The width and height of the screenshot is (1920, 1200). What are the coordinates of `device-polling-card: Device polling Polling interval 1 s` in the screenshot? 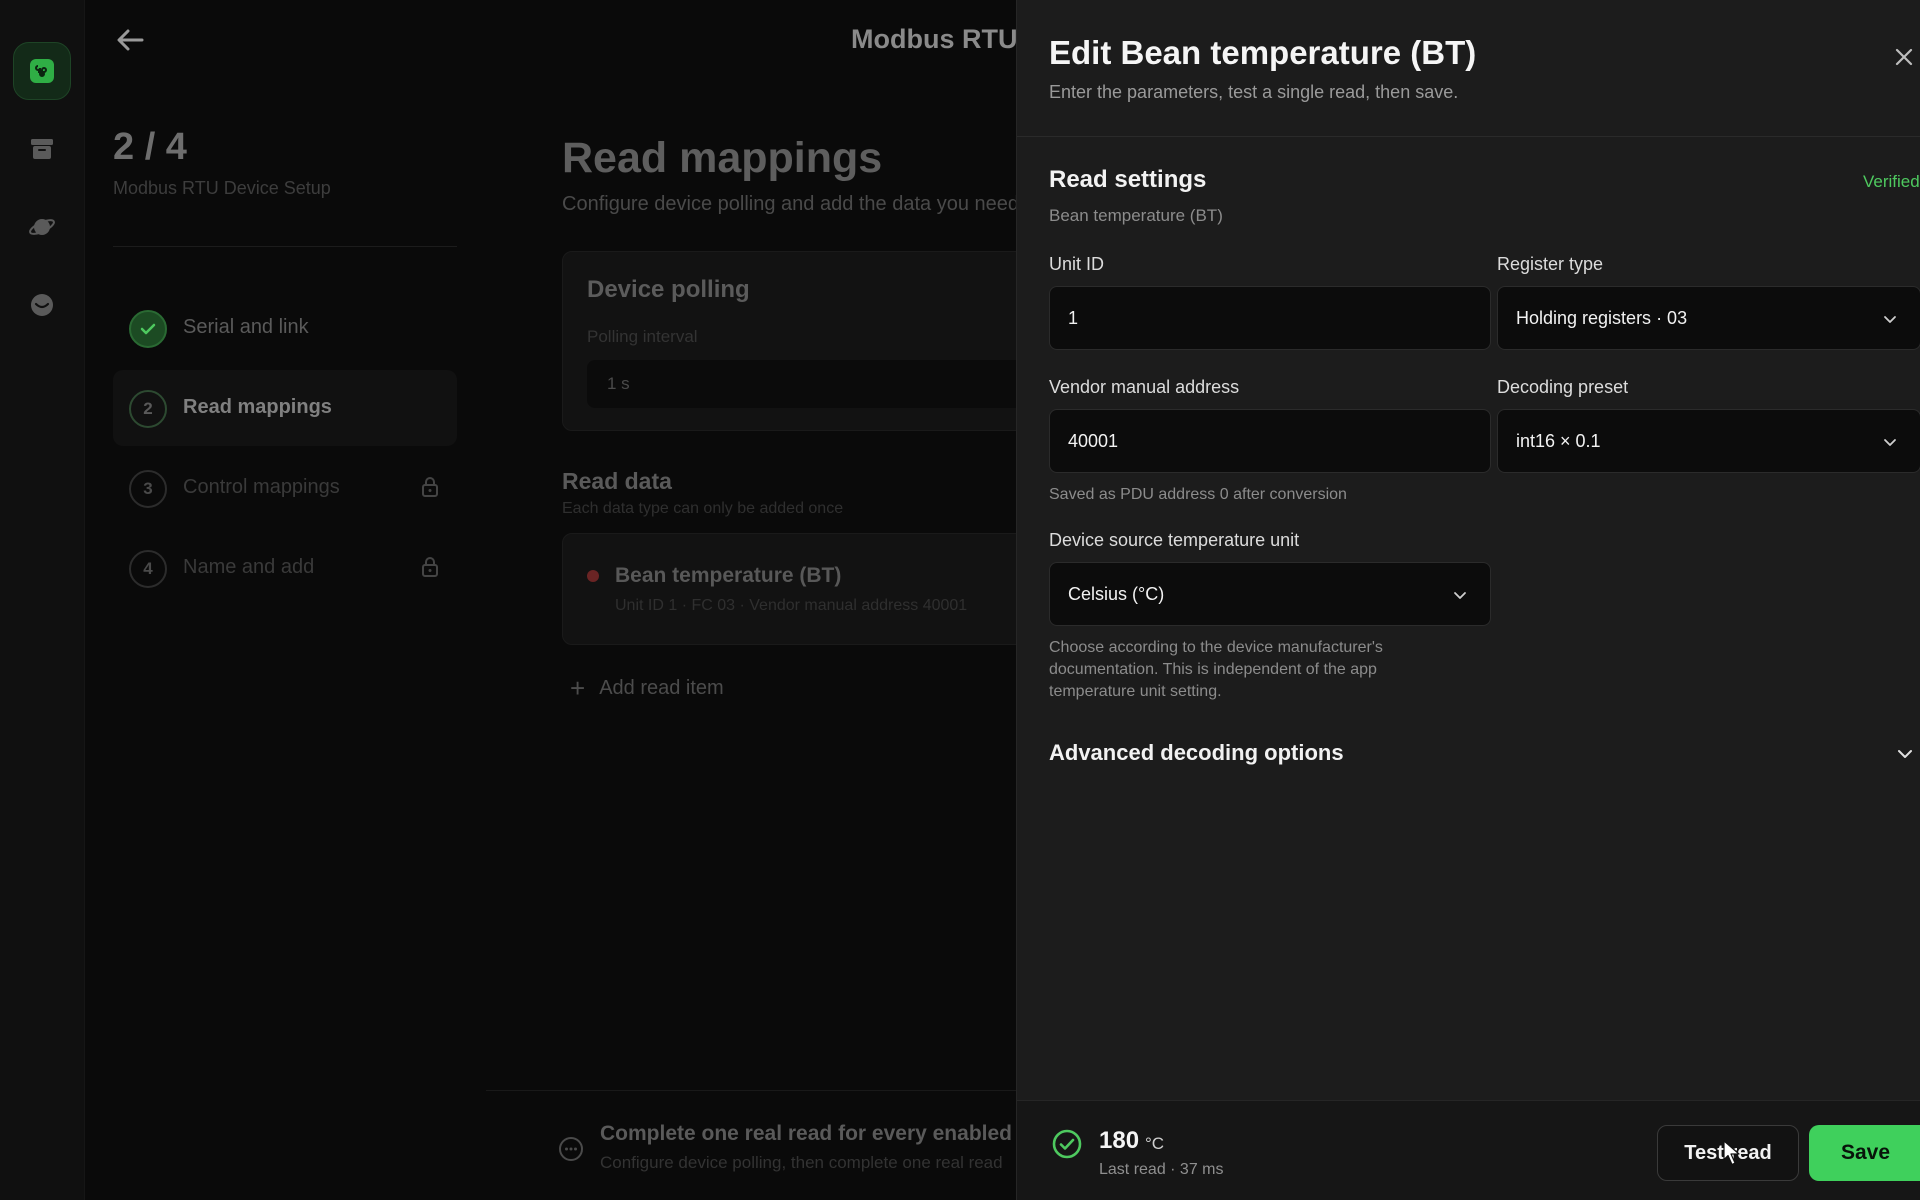 It's located at (797, 341).